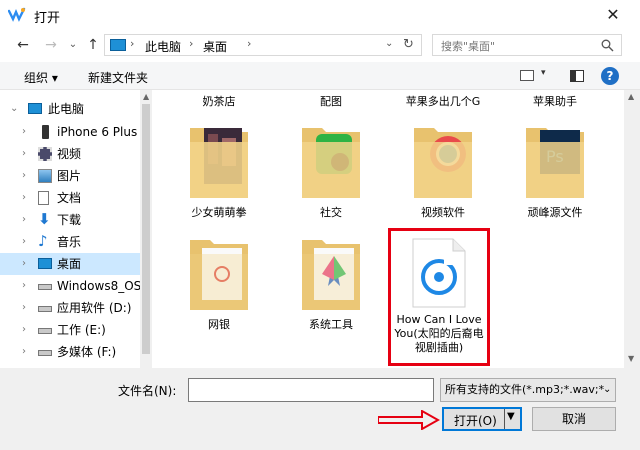 The width and height of the screenshot is (640, 450). Describe the element at coordinates (73, 45) in the screenshot. I see `recent-dropdown-icon: ⌄` at that location.